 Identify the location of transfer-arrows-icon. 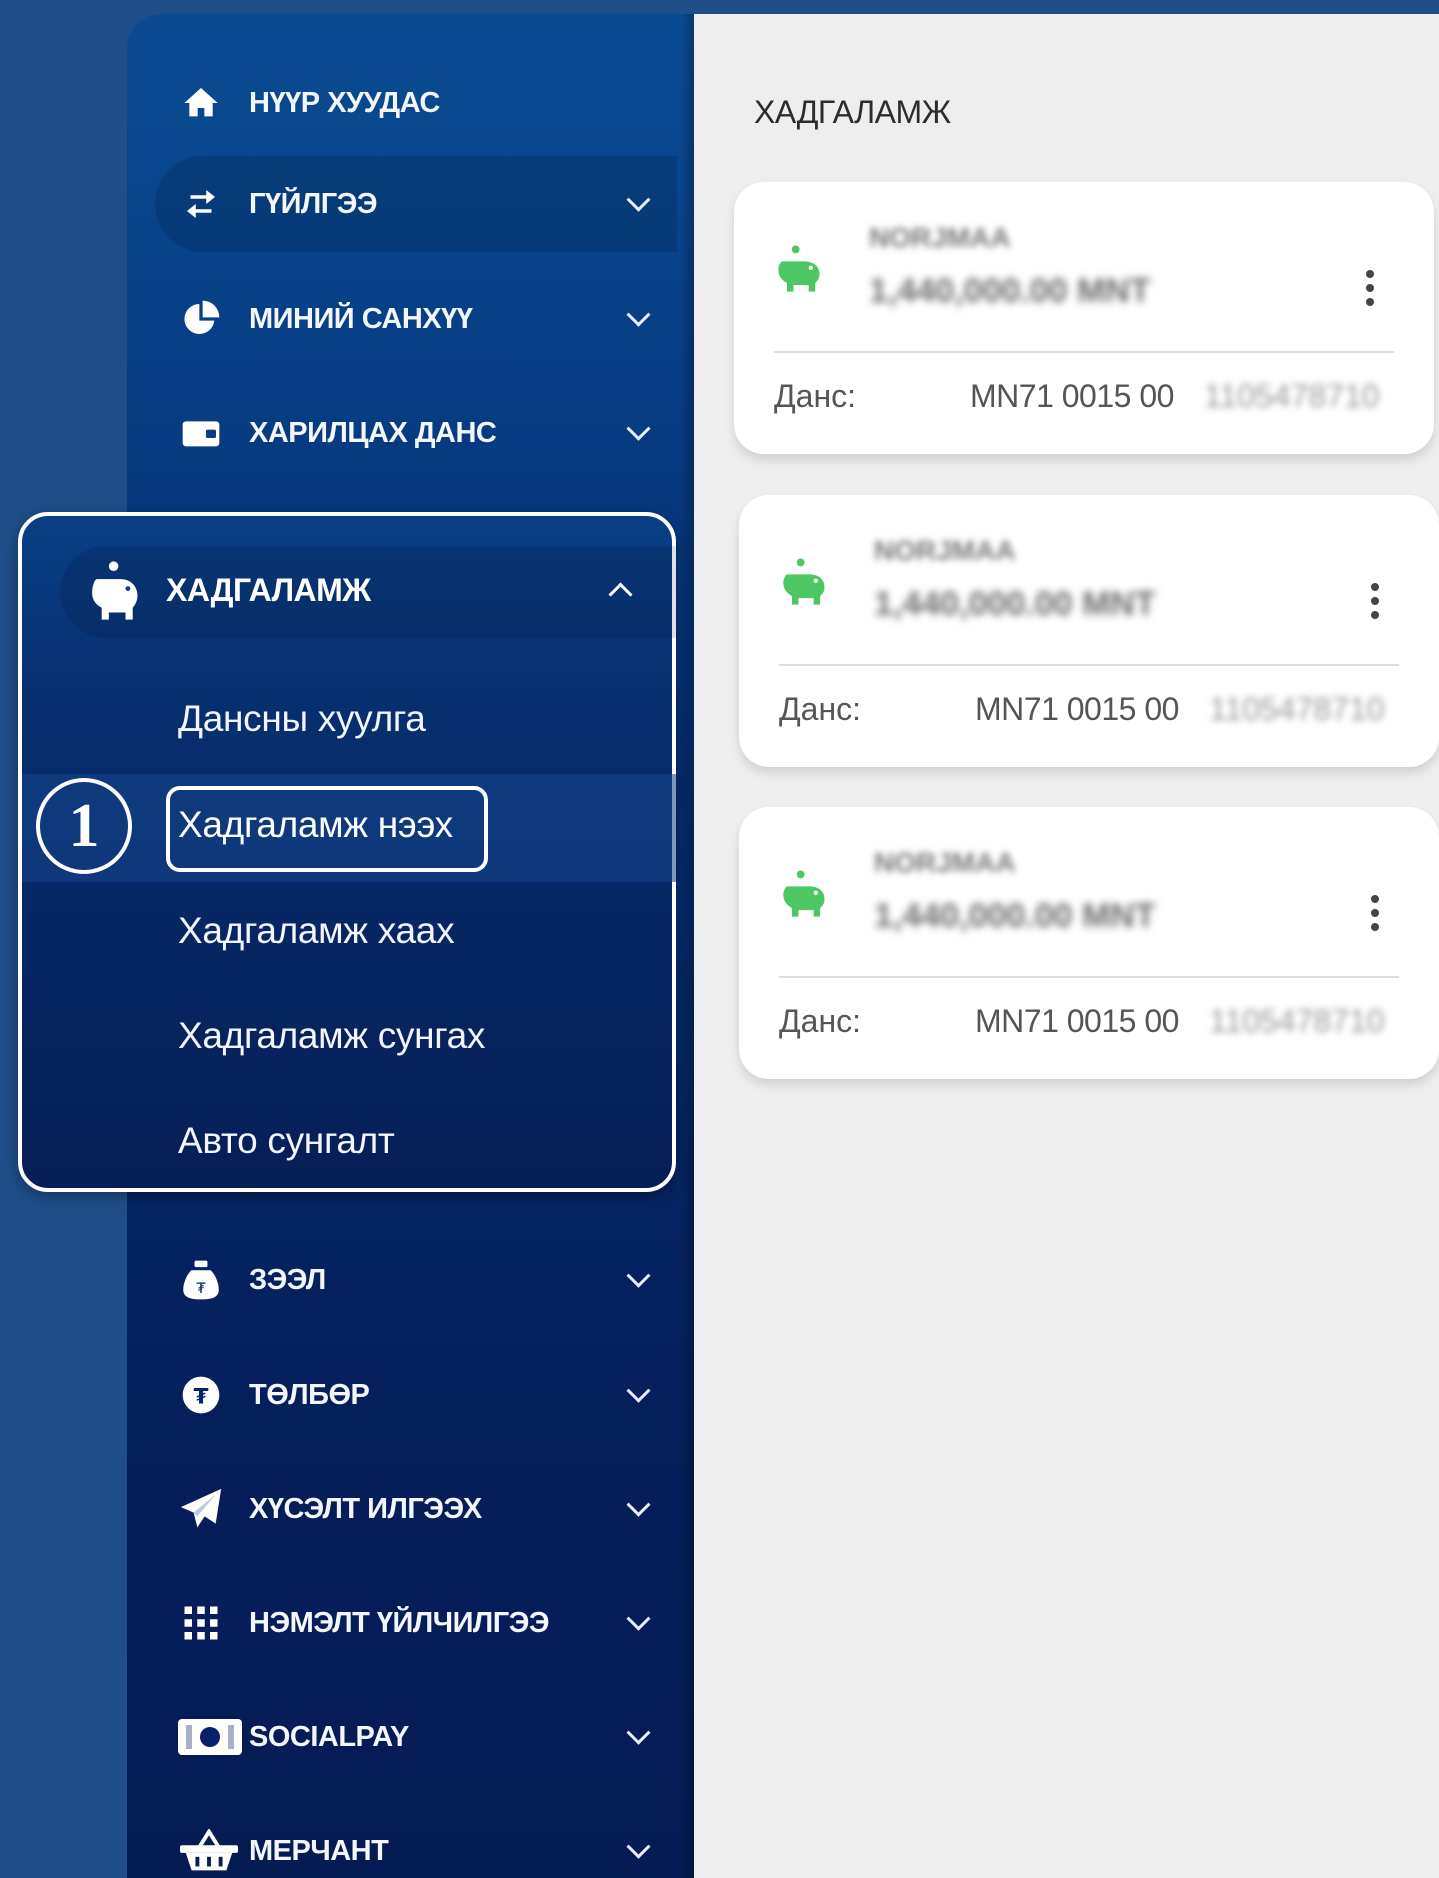
(201, 204).